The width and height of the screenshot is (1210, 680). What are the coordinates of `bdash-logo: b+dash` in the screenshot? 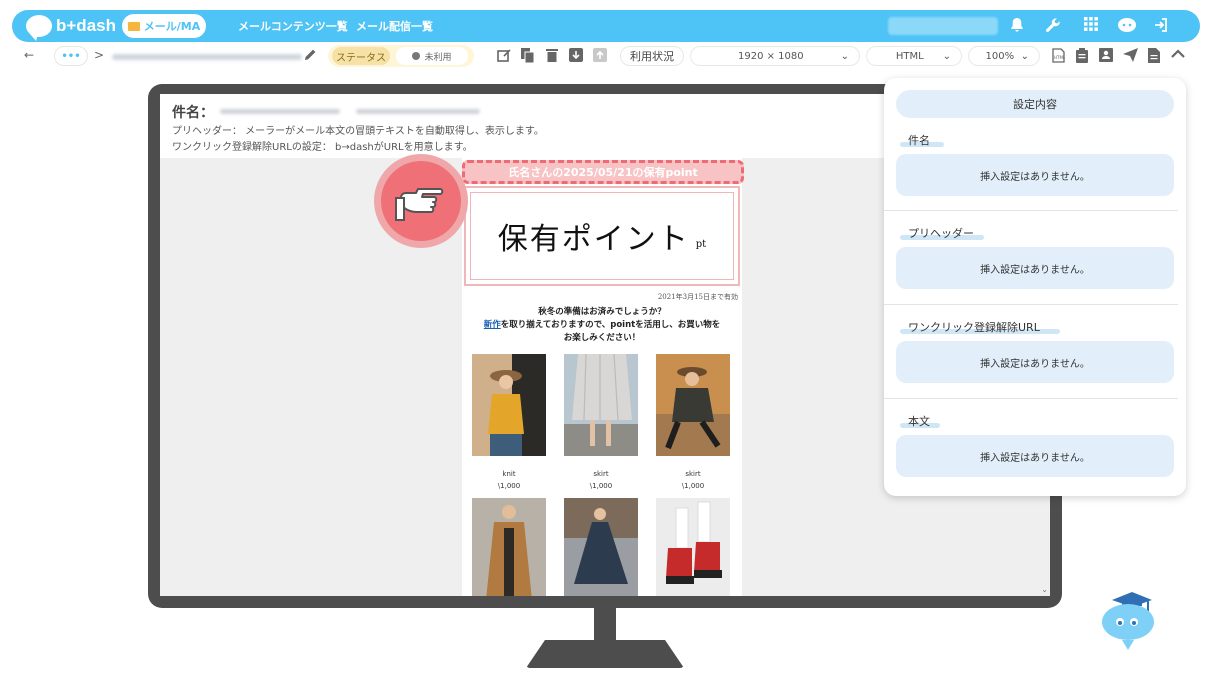 It's located at (71, 27).